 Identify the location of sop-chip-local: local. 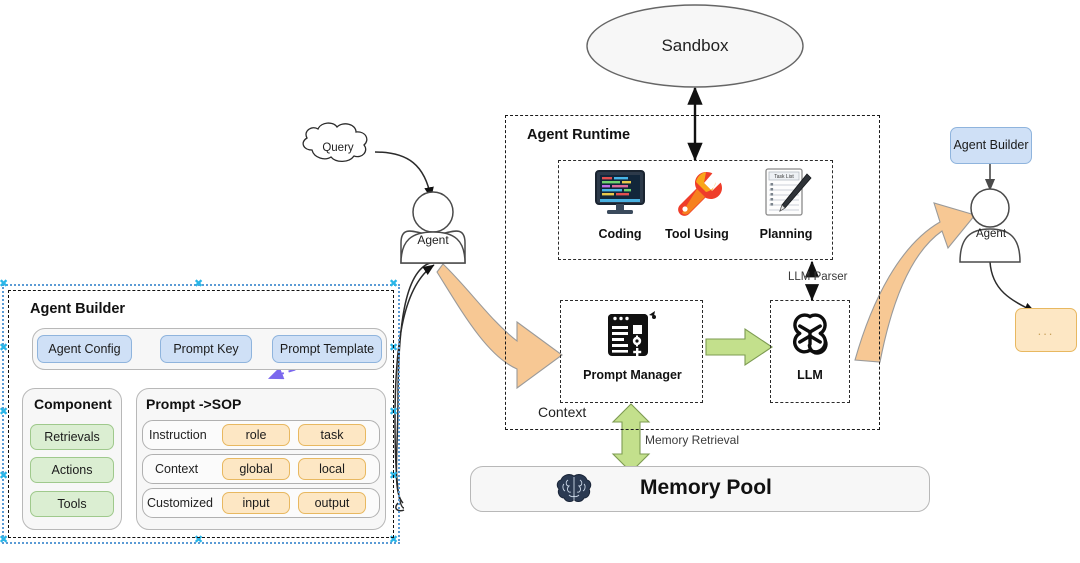
(332, 469).